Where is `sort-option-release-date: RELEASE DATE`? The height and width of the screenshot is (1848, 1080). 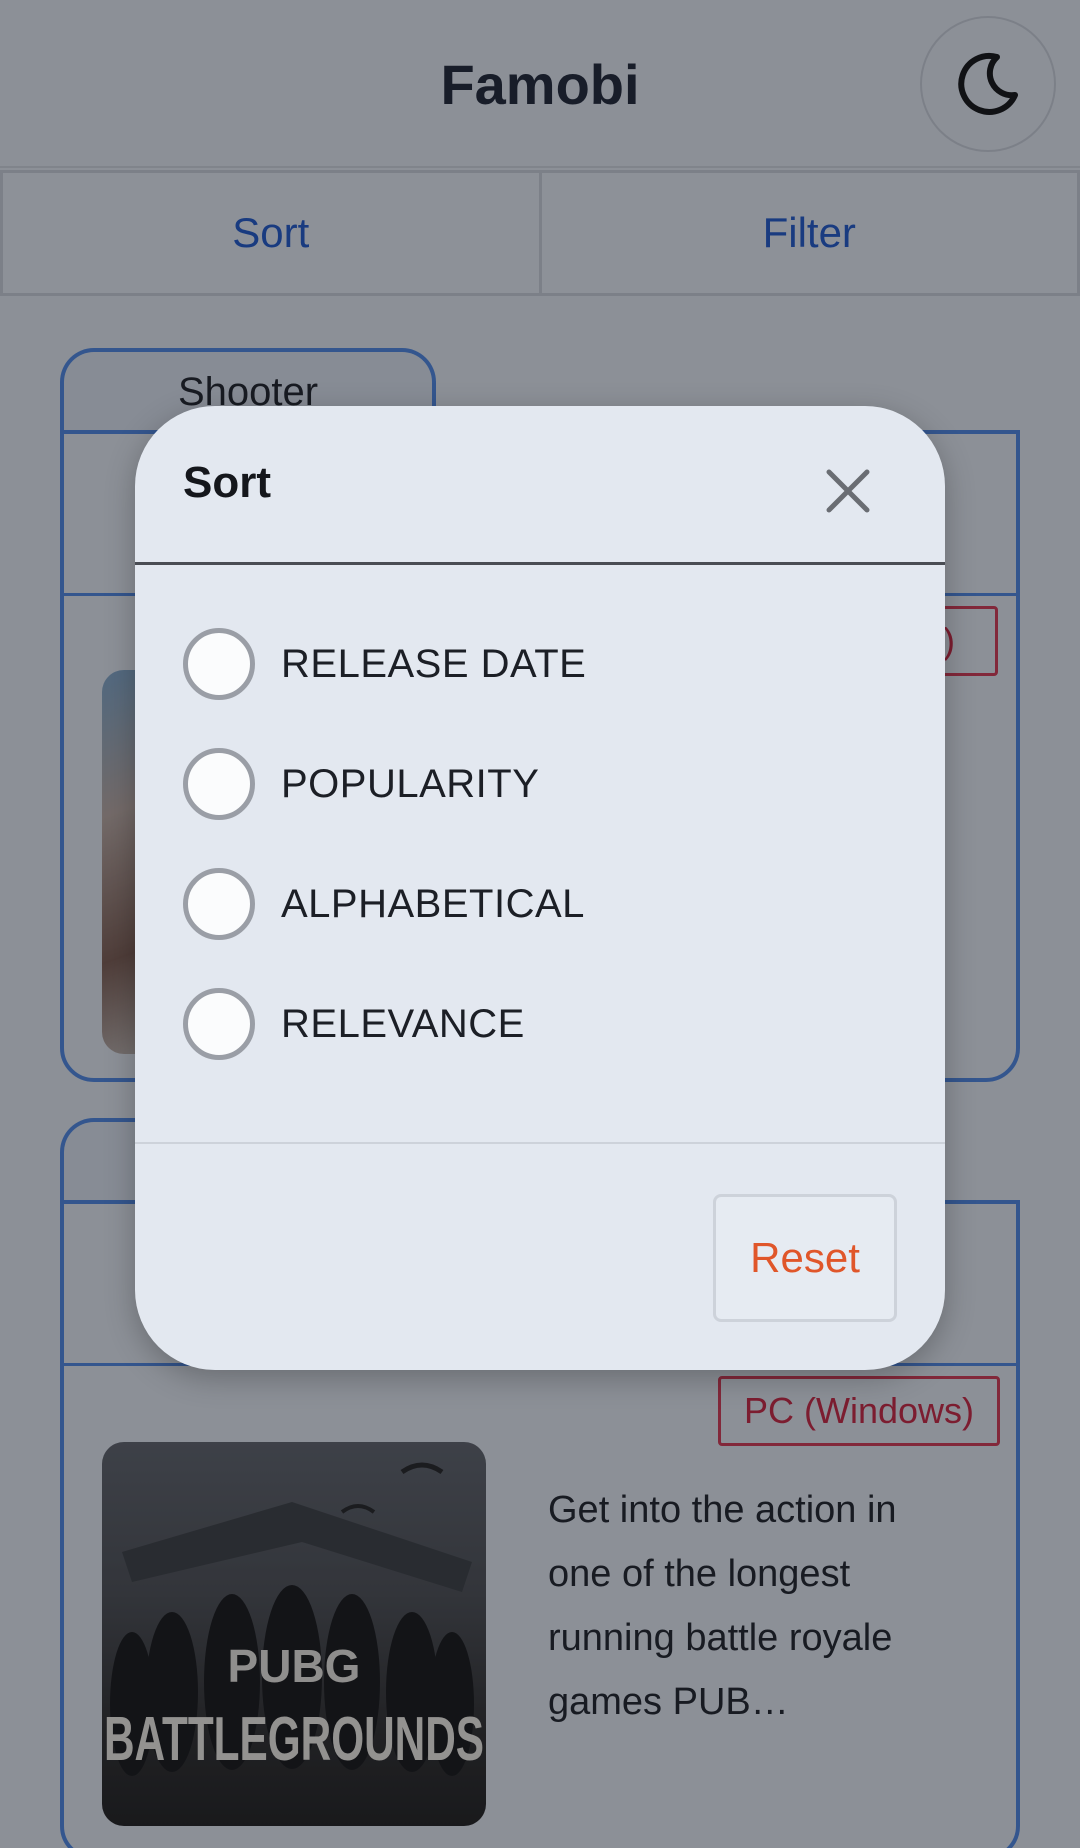 sort-option-release-date: RELEASE DATE is located at coordinates (533, 664).